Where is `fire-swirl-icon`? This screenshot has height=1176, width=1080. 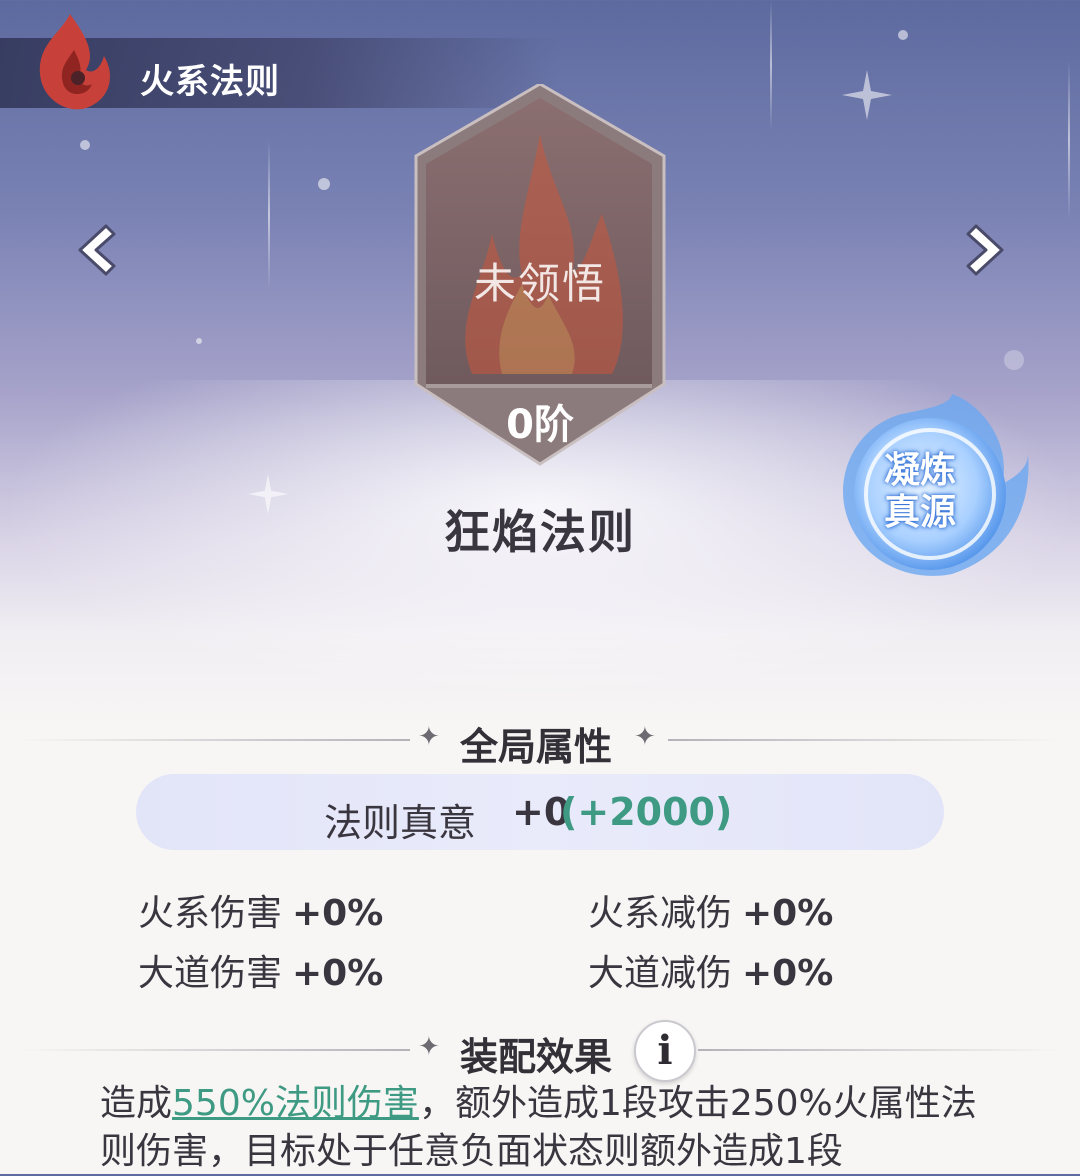 fire-swirl-icon is located at coordinates (74, 62).